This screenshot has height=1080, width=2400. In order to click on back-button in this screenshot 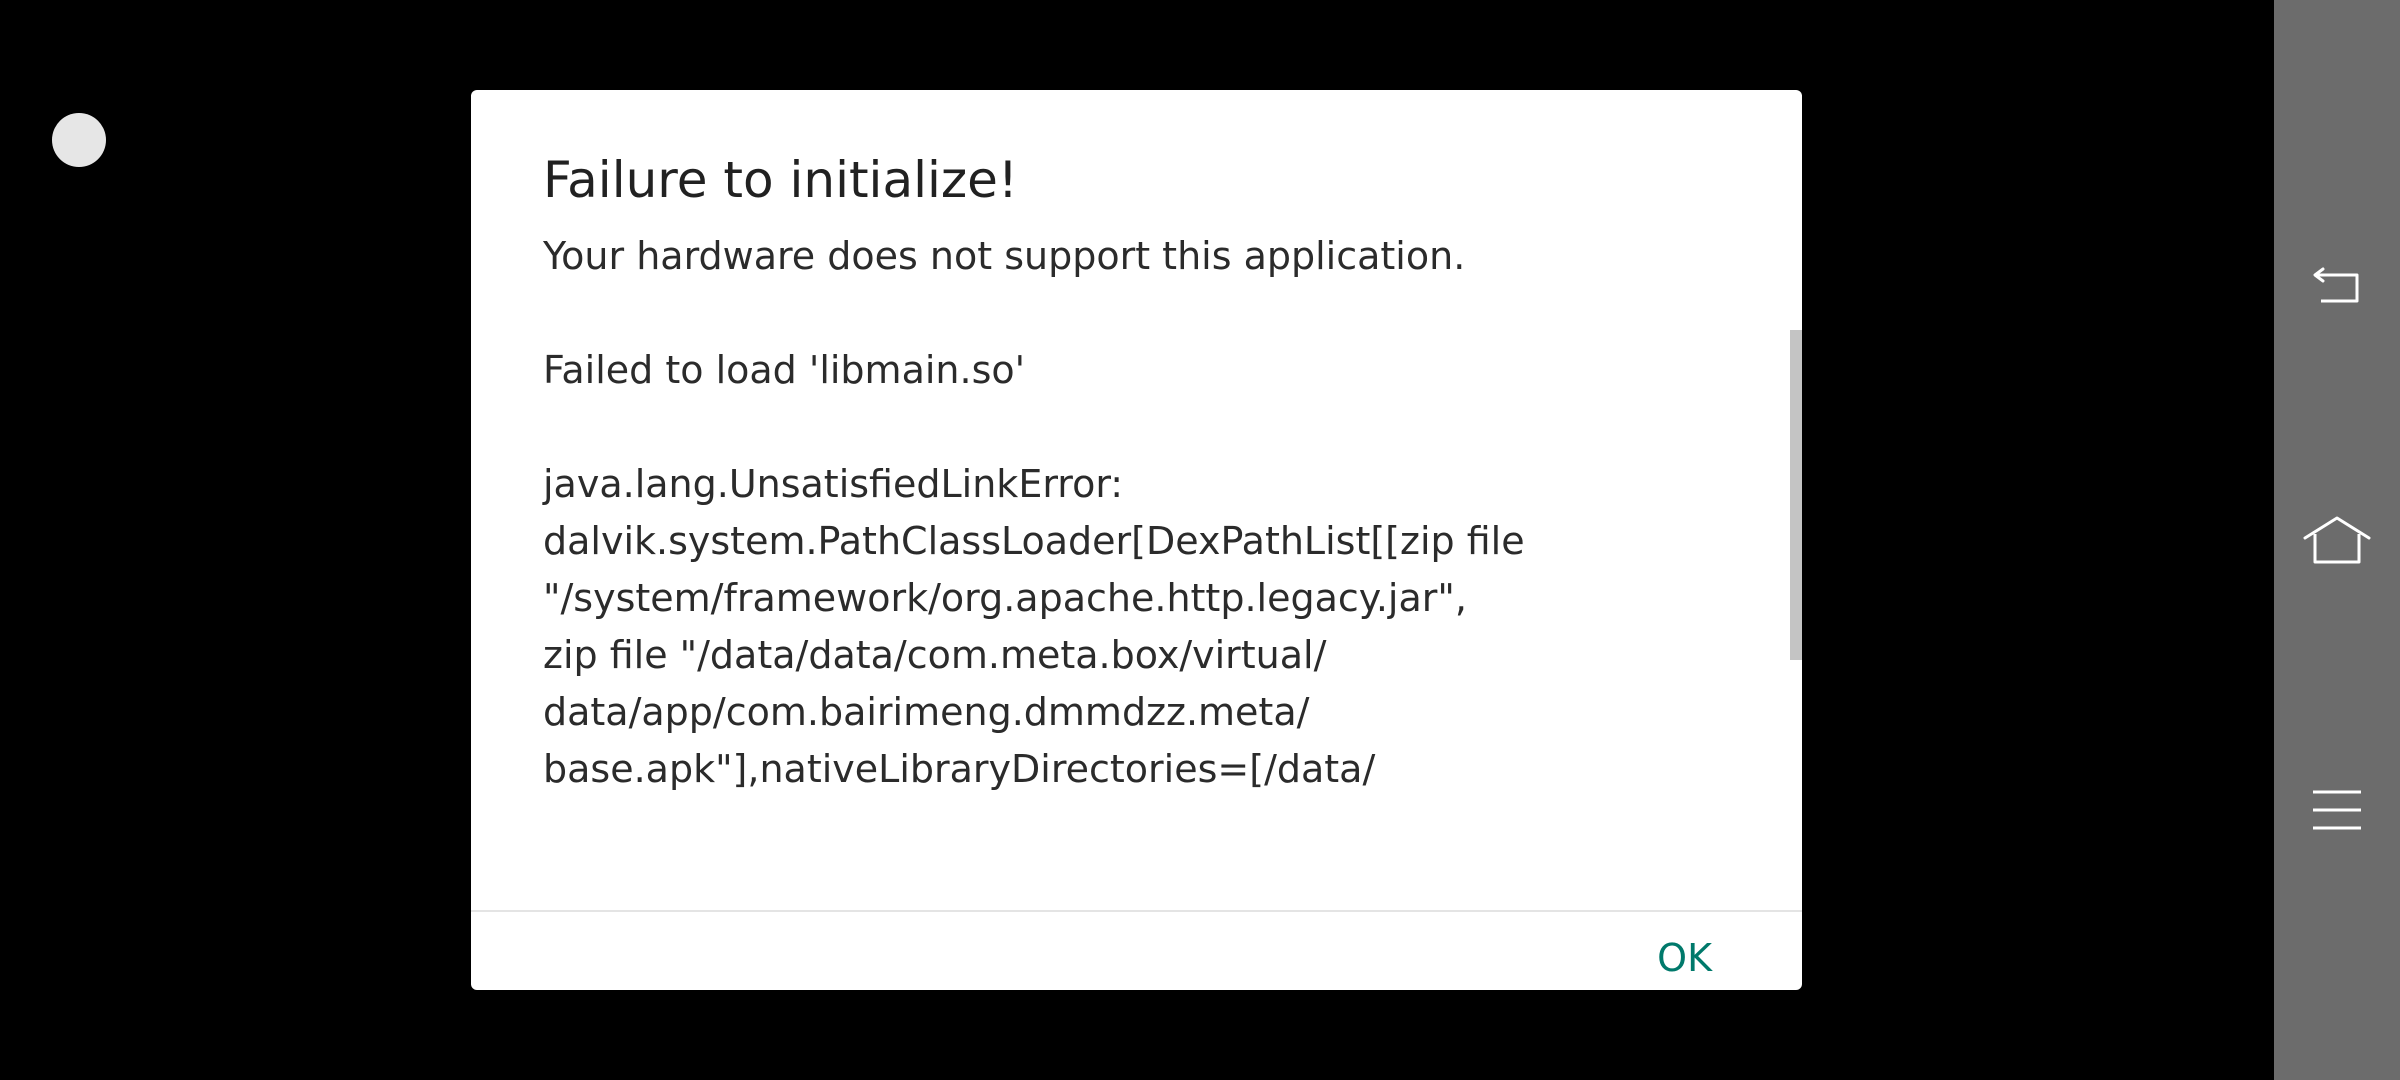, I will do `click(2337, 285)`.